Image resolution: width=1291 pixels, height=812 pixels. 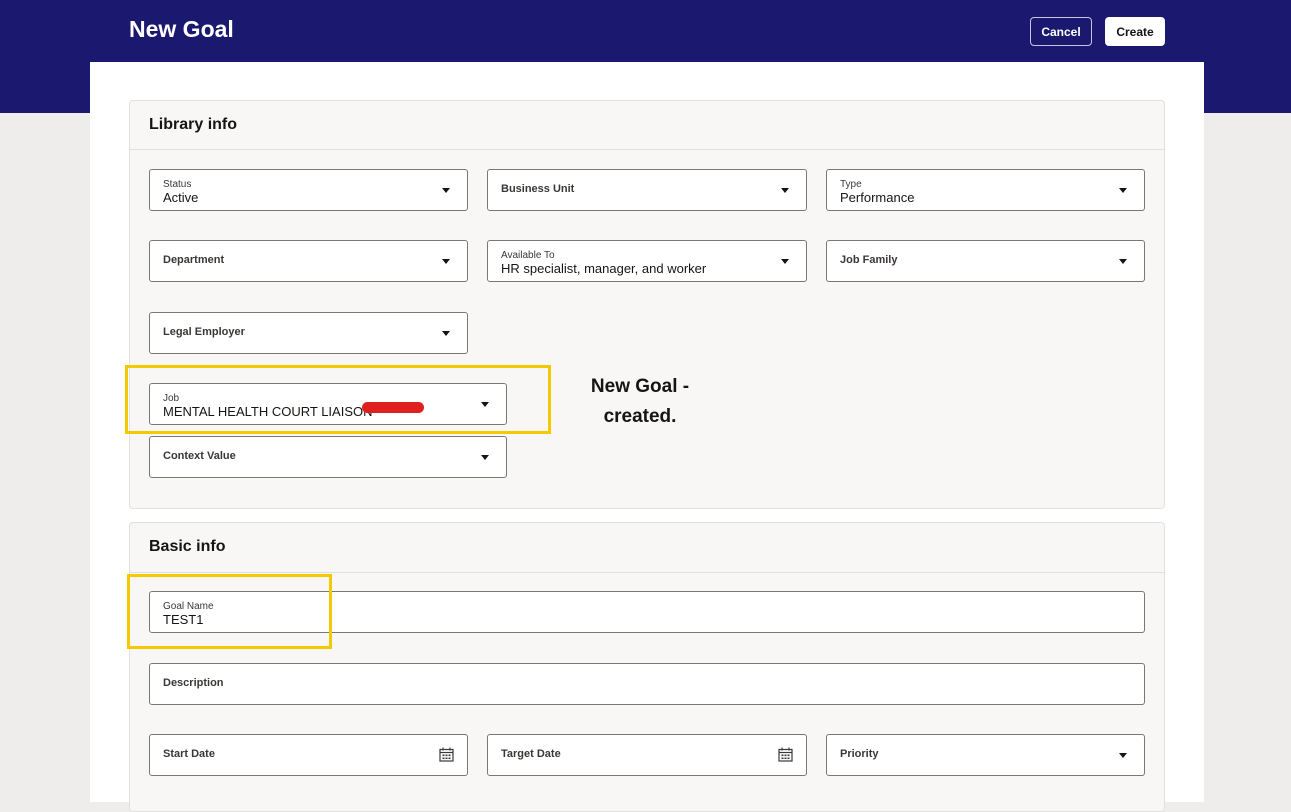 What do you see at coordinates (328, 457) in the screenshot?
I see `context-value-select: Context Value` at bounding box center [328, 457].